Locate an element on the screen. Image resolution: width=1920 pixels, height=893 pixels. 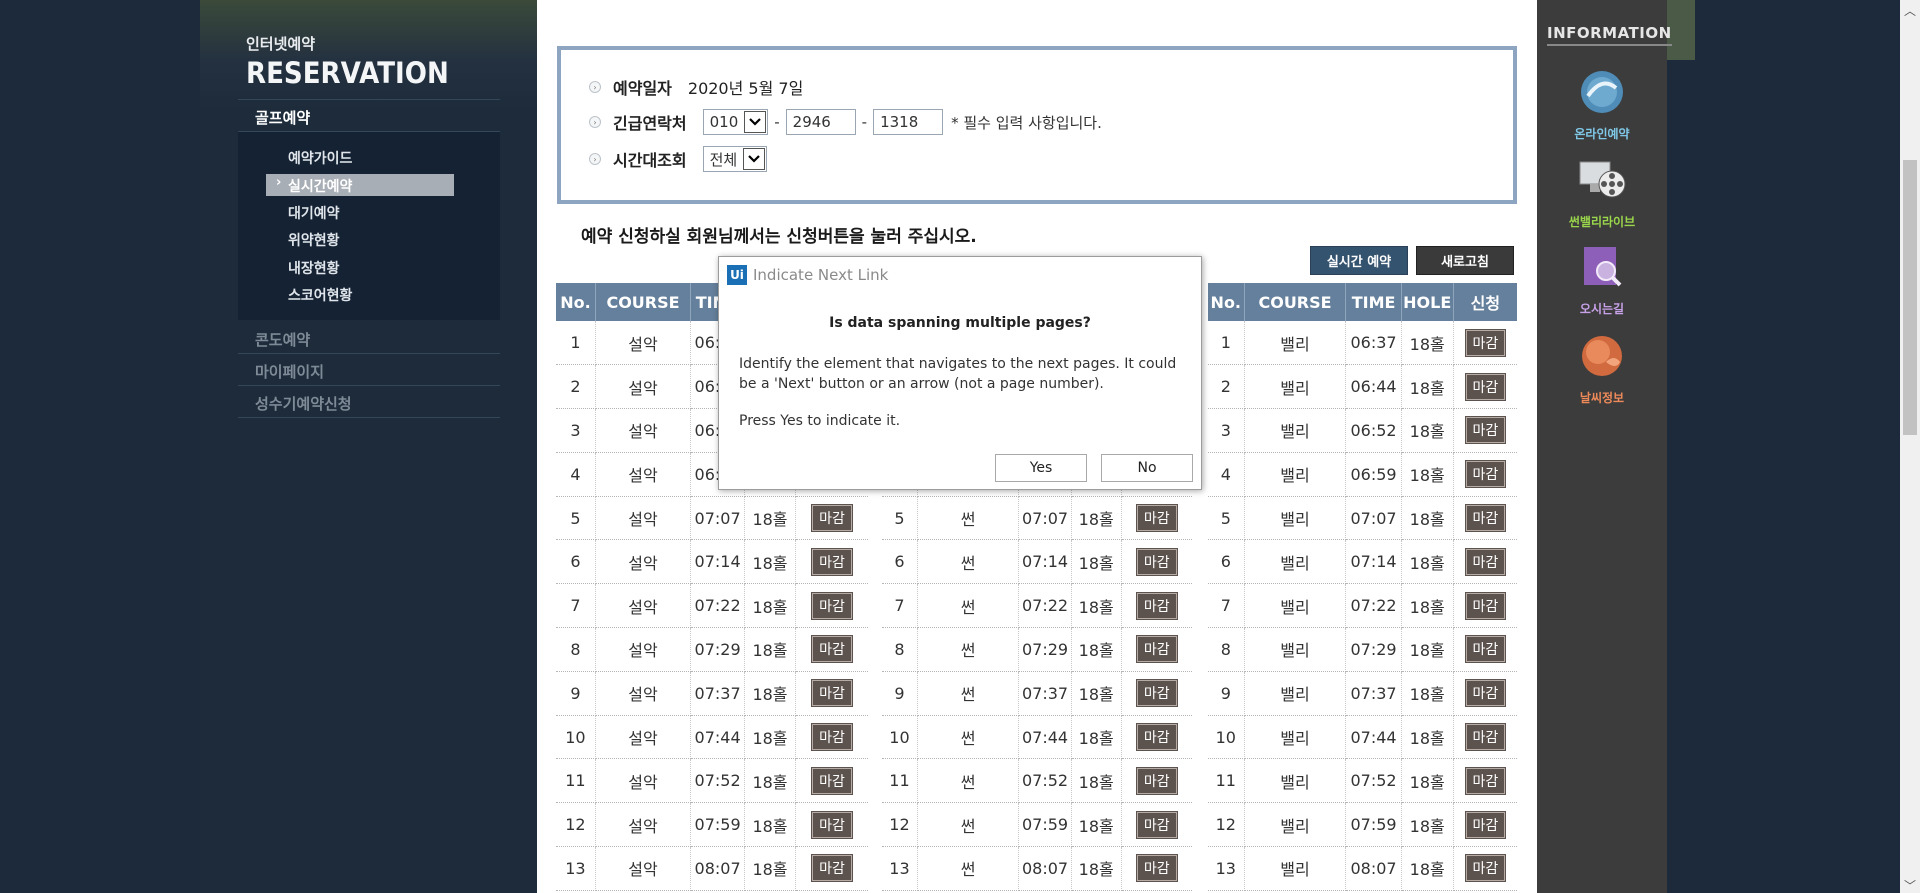
submenu-score: 스코어현황 is located at coordinates (320, 295).